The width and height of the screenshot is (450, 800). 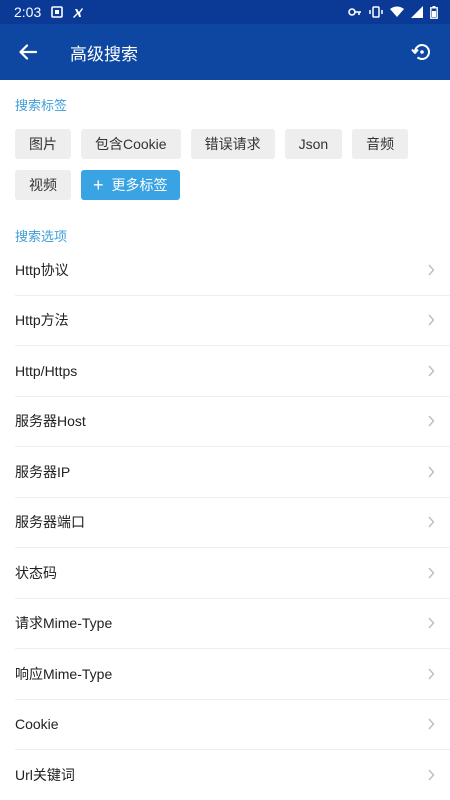 I want to click on list-item: Http协议, so click(x=232, y=270).